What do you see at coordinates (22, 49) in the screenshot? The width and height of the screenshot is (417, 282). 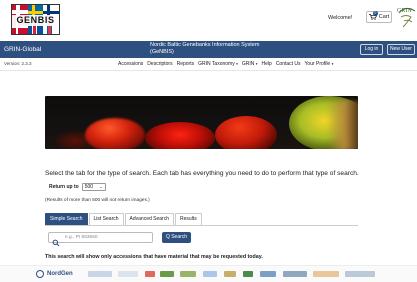 I see `brand-link: GRIN-Global` at bounding box center [22, 49].